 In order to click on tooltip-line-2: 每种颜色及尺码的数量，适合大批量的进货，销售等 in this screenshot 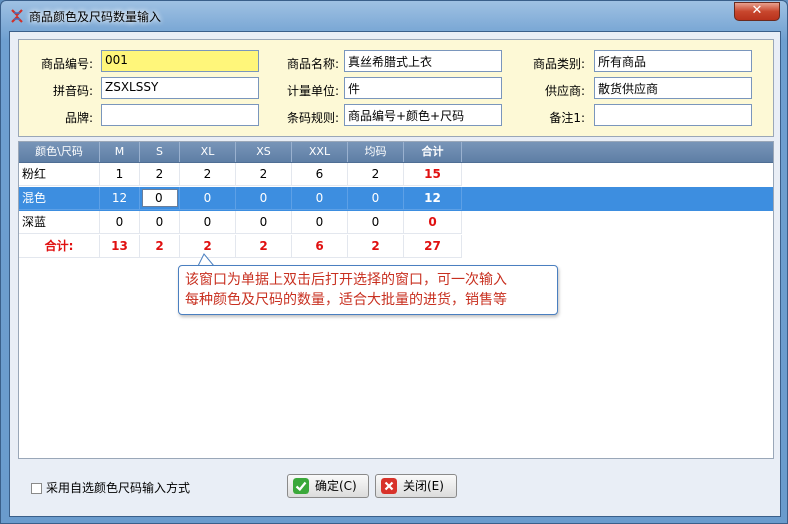, I will do `click(346, 300)`.